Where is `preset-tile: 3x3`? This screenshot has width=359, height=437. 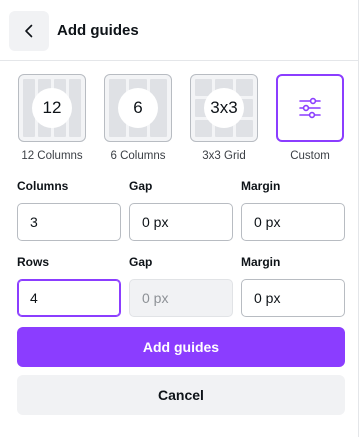
preset-tile: 3x3 is located at coordinates (224, 108).